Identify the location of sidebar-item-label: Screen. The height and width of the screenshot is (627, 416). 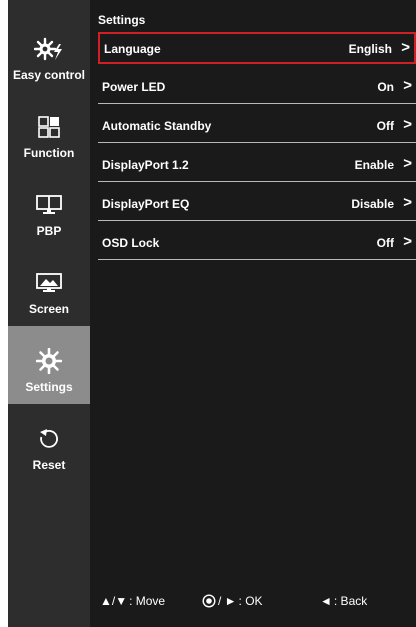
(49, 309).